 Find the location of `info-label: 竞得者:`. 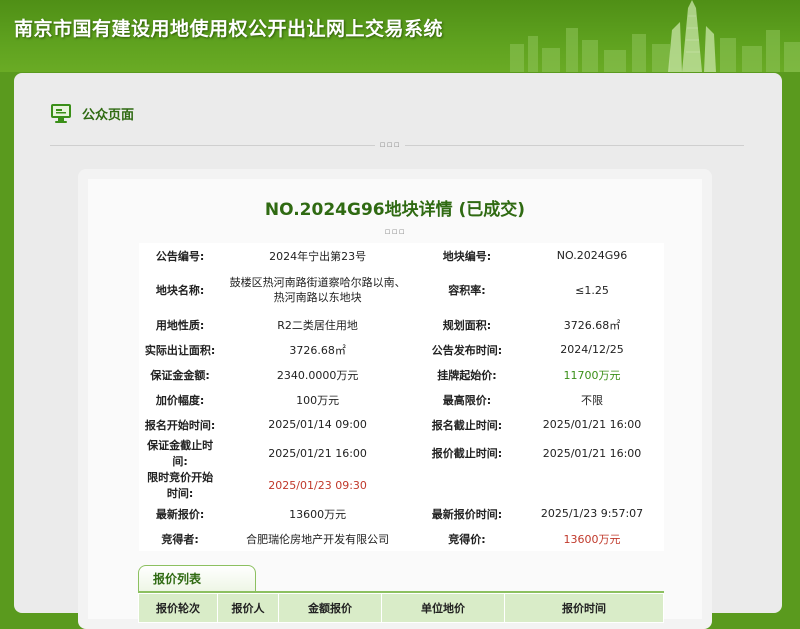

info-label: 竞得者: is located at coordinates (180, 539).